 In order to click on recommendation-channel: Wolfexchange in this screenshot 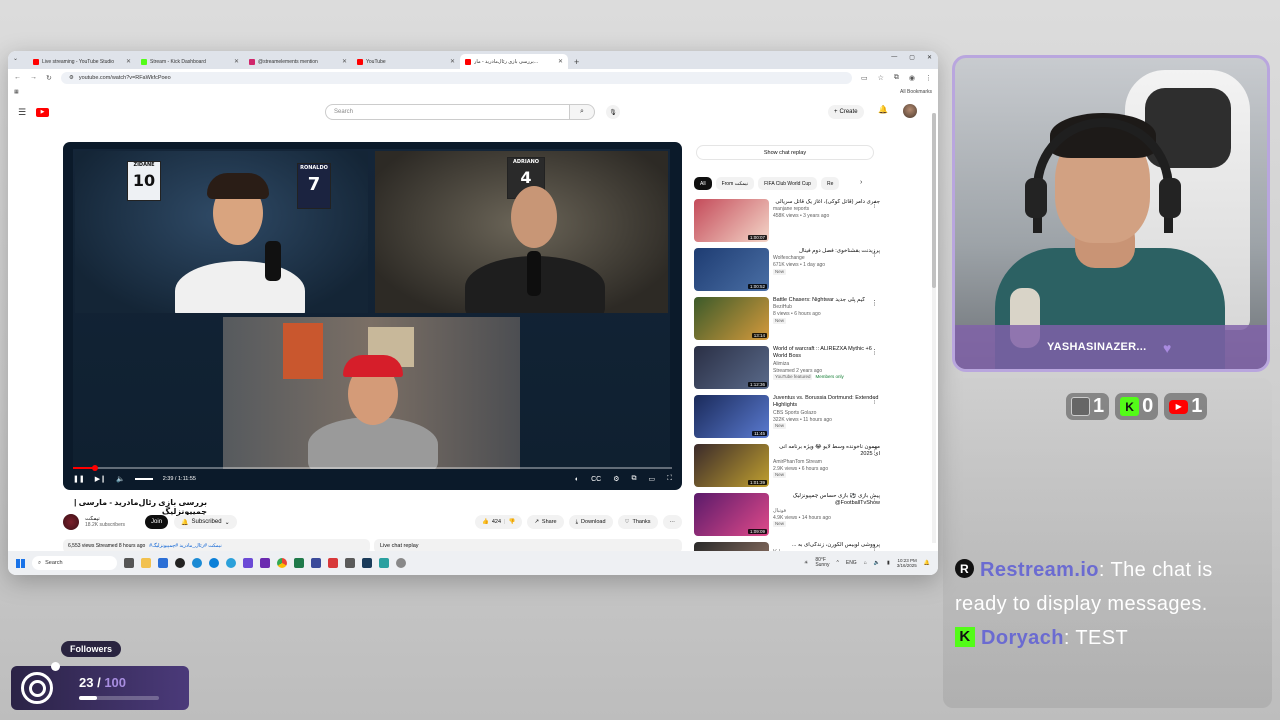, I will do `click(826, 258)`.